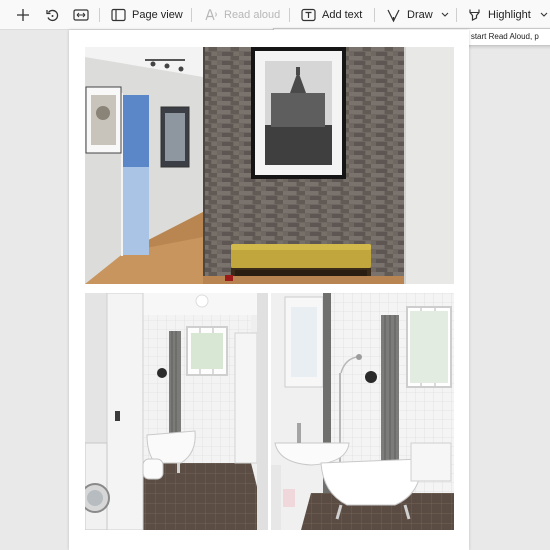 The image size is (550, 550). I want to click on draw-label: Draw, so click(420, 15).